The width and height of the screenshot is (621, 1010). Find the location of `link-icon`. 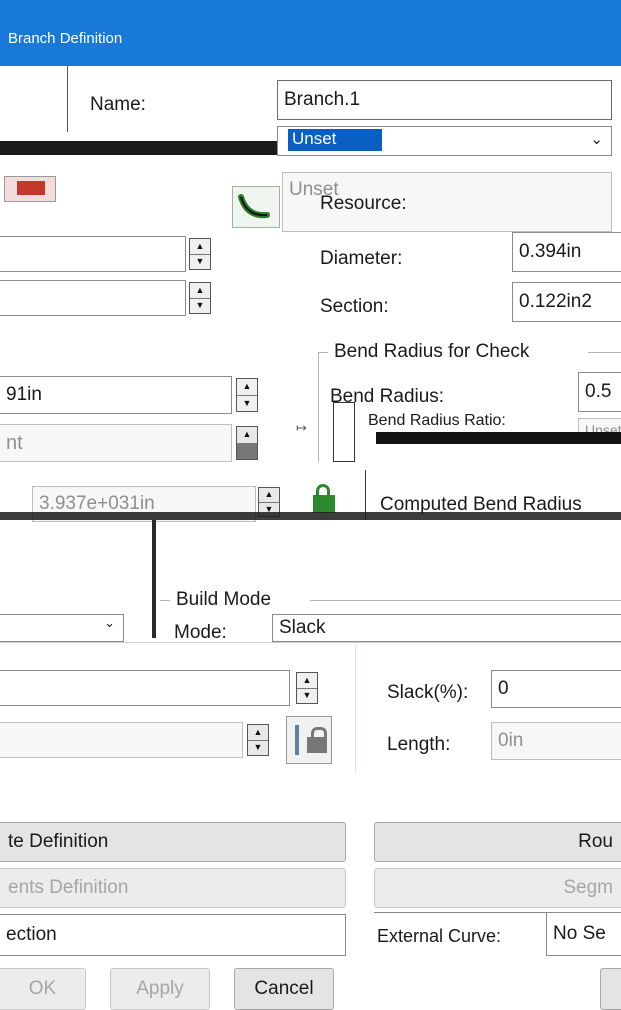

link-icon is located at coordinates (256, 207).